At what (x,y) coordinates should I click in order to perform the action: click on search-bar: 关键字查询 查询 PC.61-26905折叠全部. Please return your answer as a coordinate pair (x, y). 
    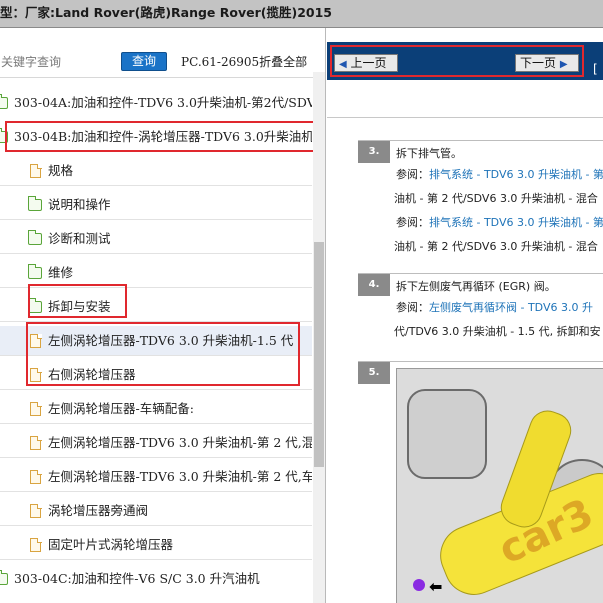
    Looking at the image, I should click on (162, 60).